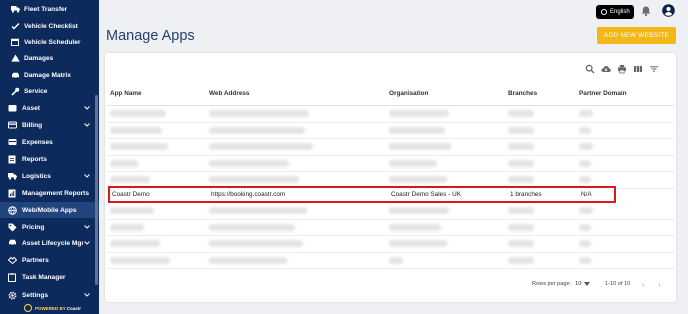  Describe the element at coordinates (408, 93) in the screenshot. I see `header-organisation: Organisation` at that location.